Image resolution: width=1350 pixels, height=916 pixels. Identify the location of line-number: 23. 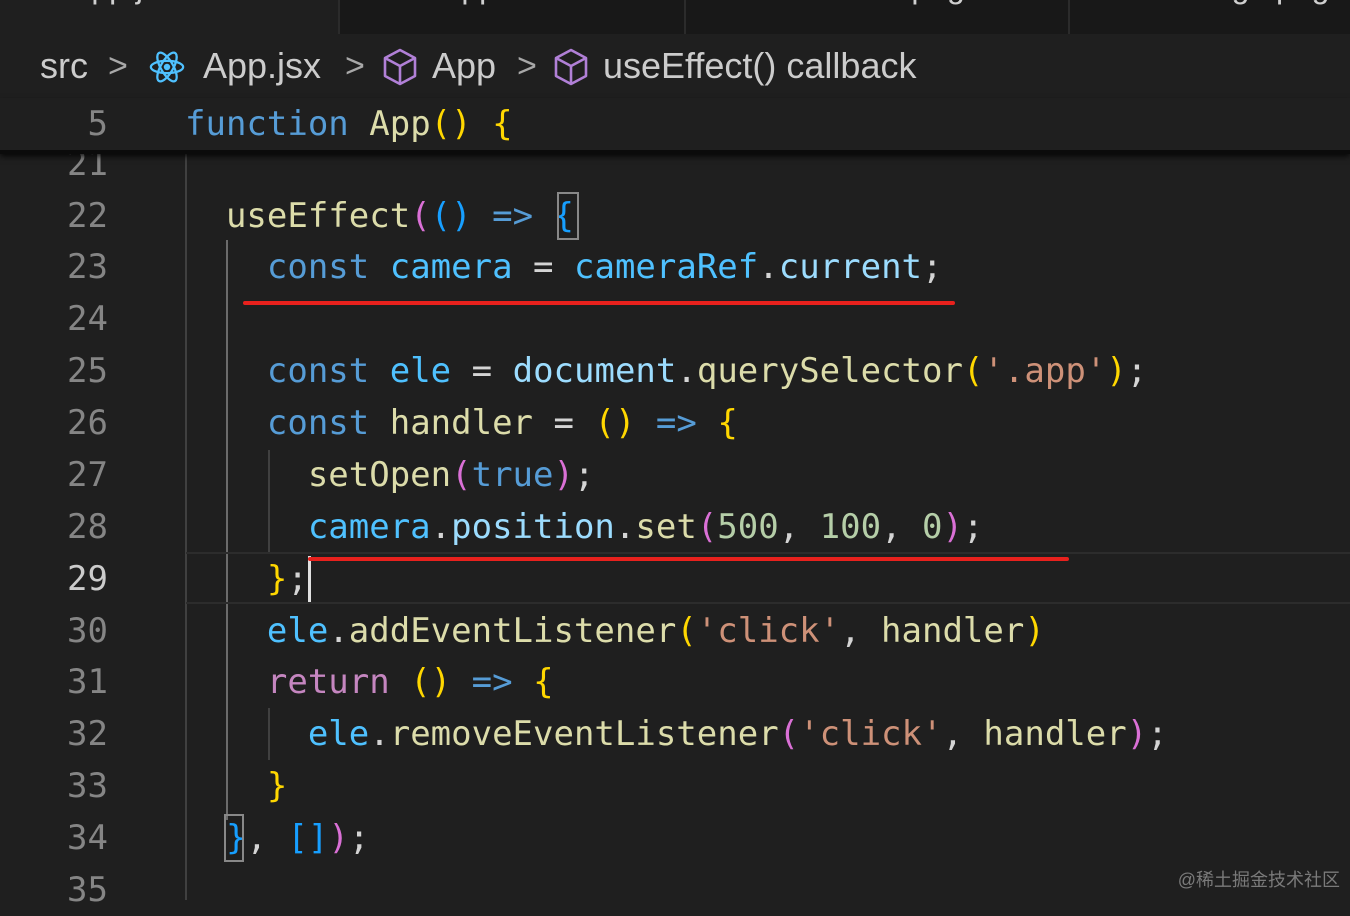
(87, 267).